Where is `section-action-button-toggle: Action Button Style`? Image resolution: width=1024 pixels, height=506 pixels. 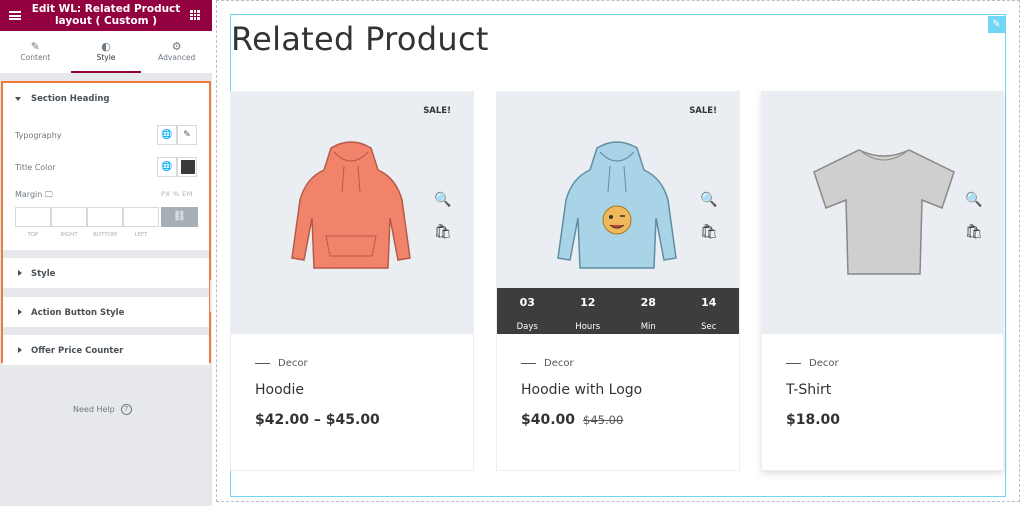 section-action-button-toggle: Action Button Style is located at coordinates (106, 312).